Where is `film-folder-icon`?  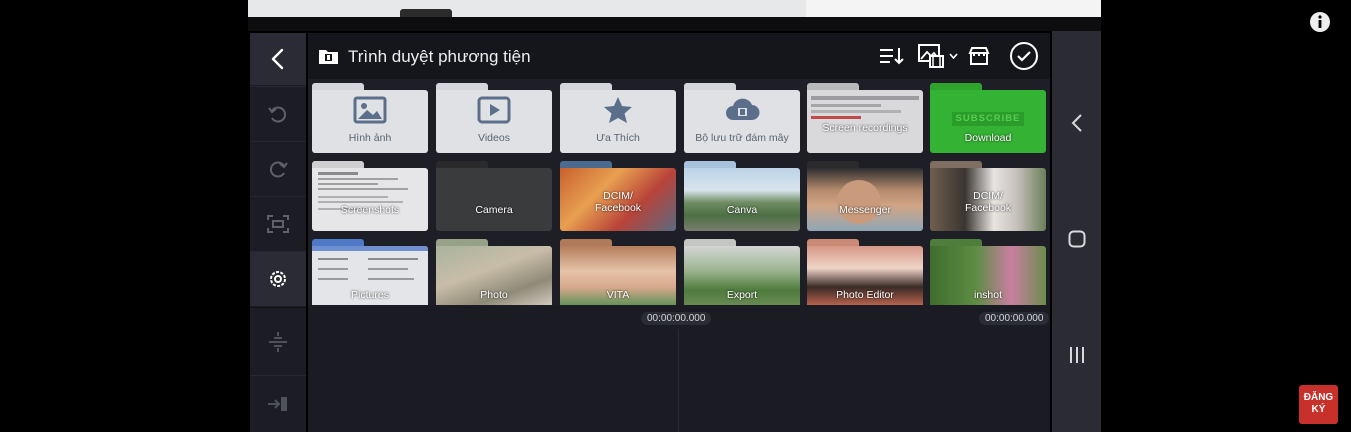 film-folder-icon is located at coordinates (328, 57).